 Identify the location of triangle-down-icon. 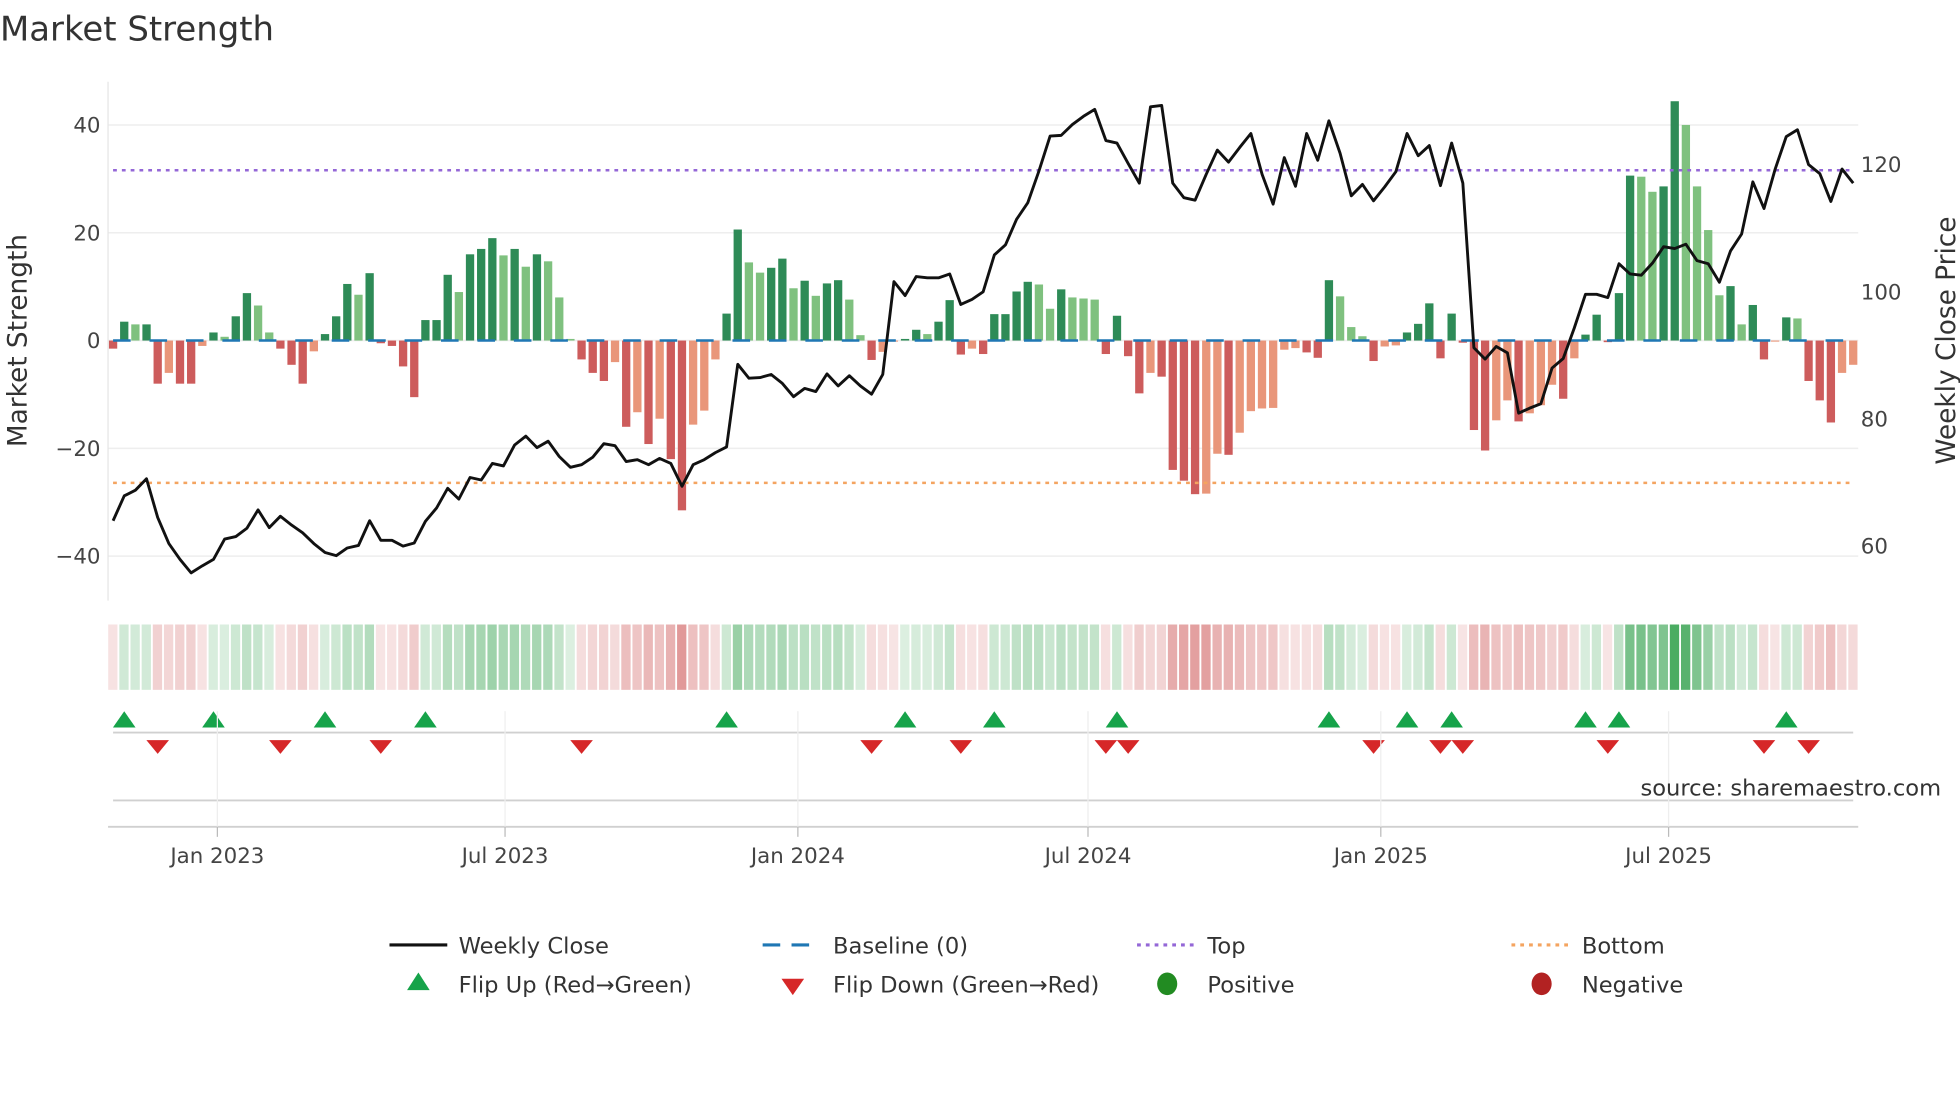
(793, 987).